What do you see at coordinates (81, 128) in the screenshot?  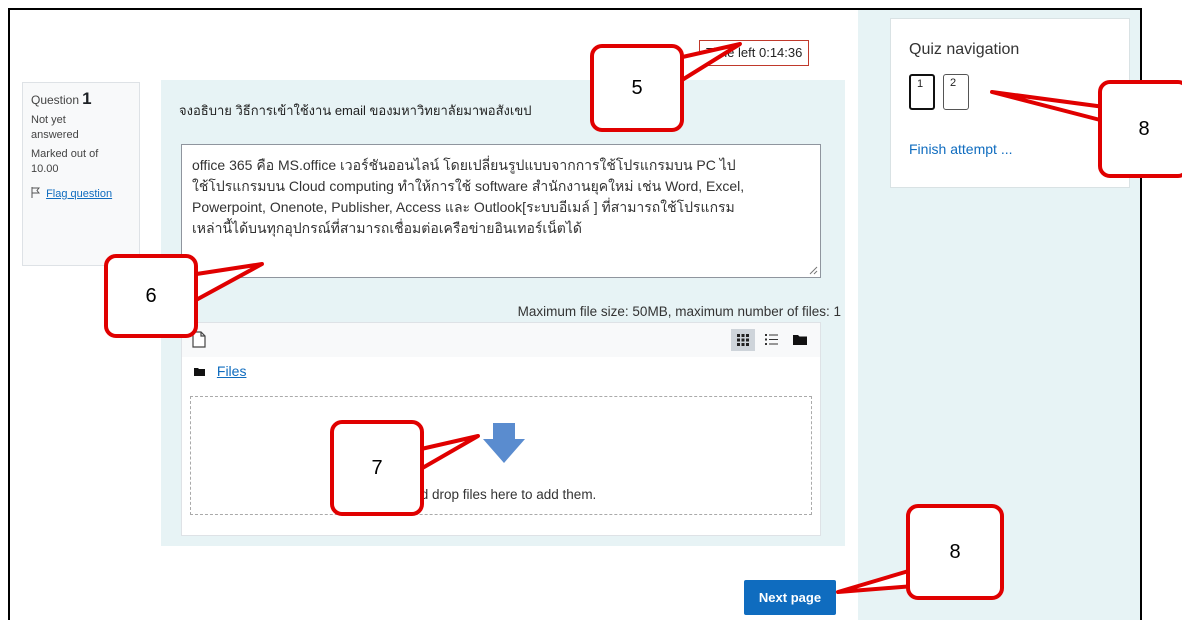 I see `question-status: Not yet answered` at bounding box center [81, 128].